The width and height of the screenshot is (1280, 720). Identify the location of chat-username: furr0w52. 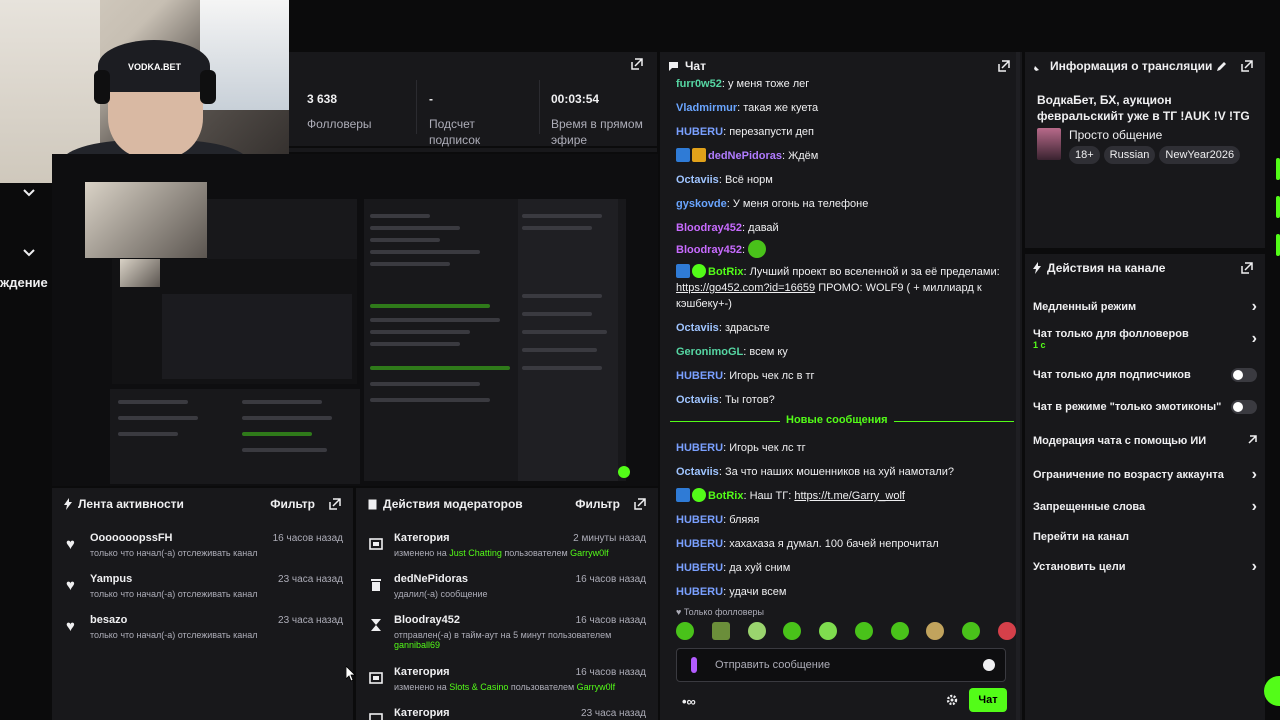
(699, 84).